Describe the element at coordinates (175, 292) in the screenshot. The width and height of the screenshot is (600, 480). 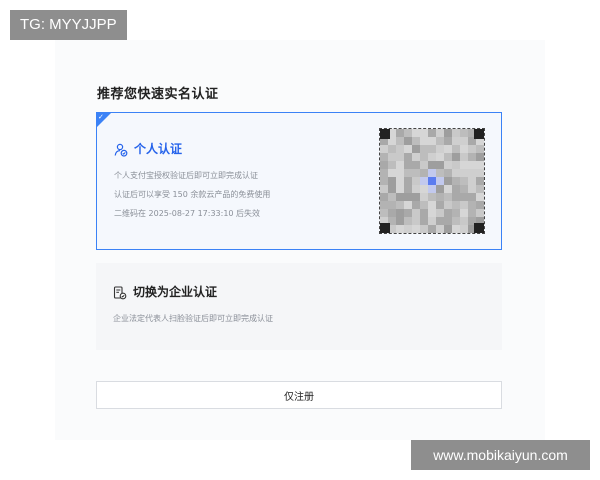
I see `enterprise-card-title: 切换为企业认证` at that location.